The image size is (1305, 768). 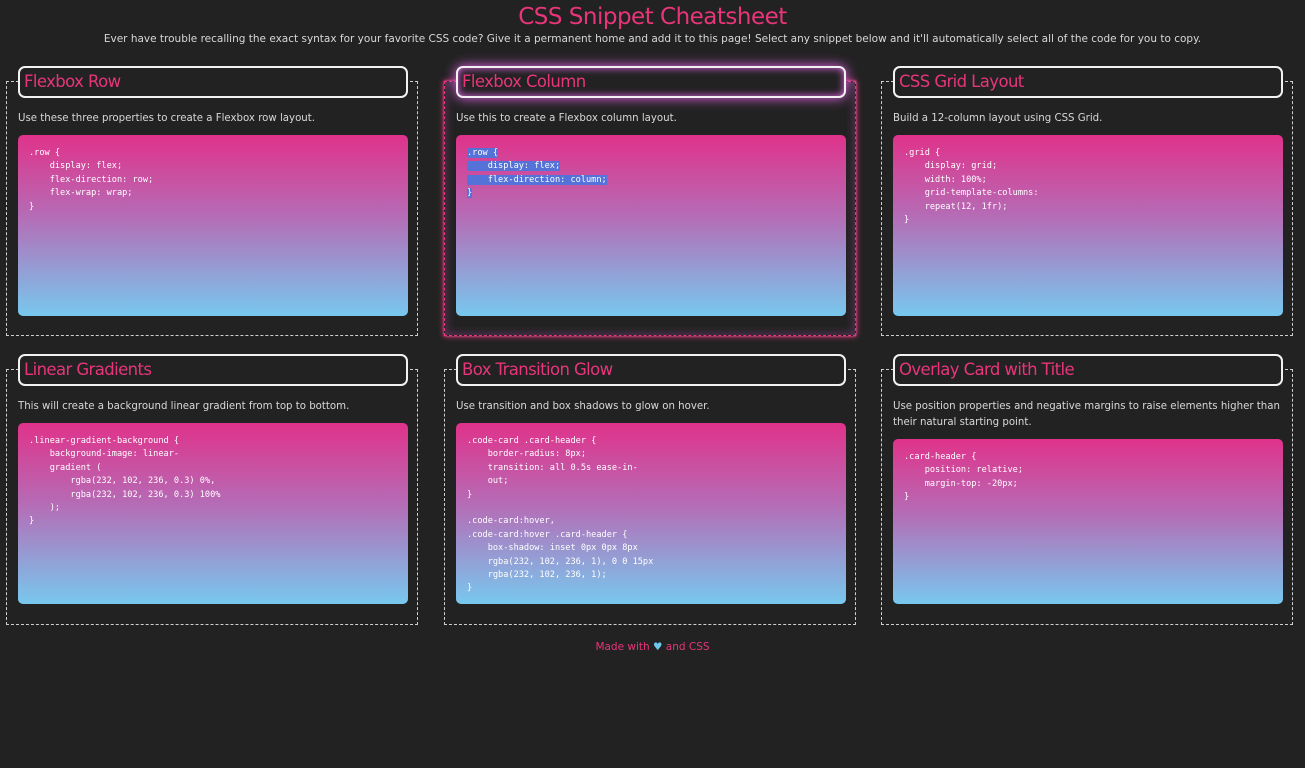 I want to click on page-title: CSS Snippet Cheatsheet, so click(x=652, y=17).